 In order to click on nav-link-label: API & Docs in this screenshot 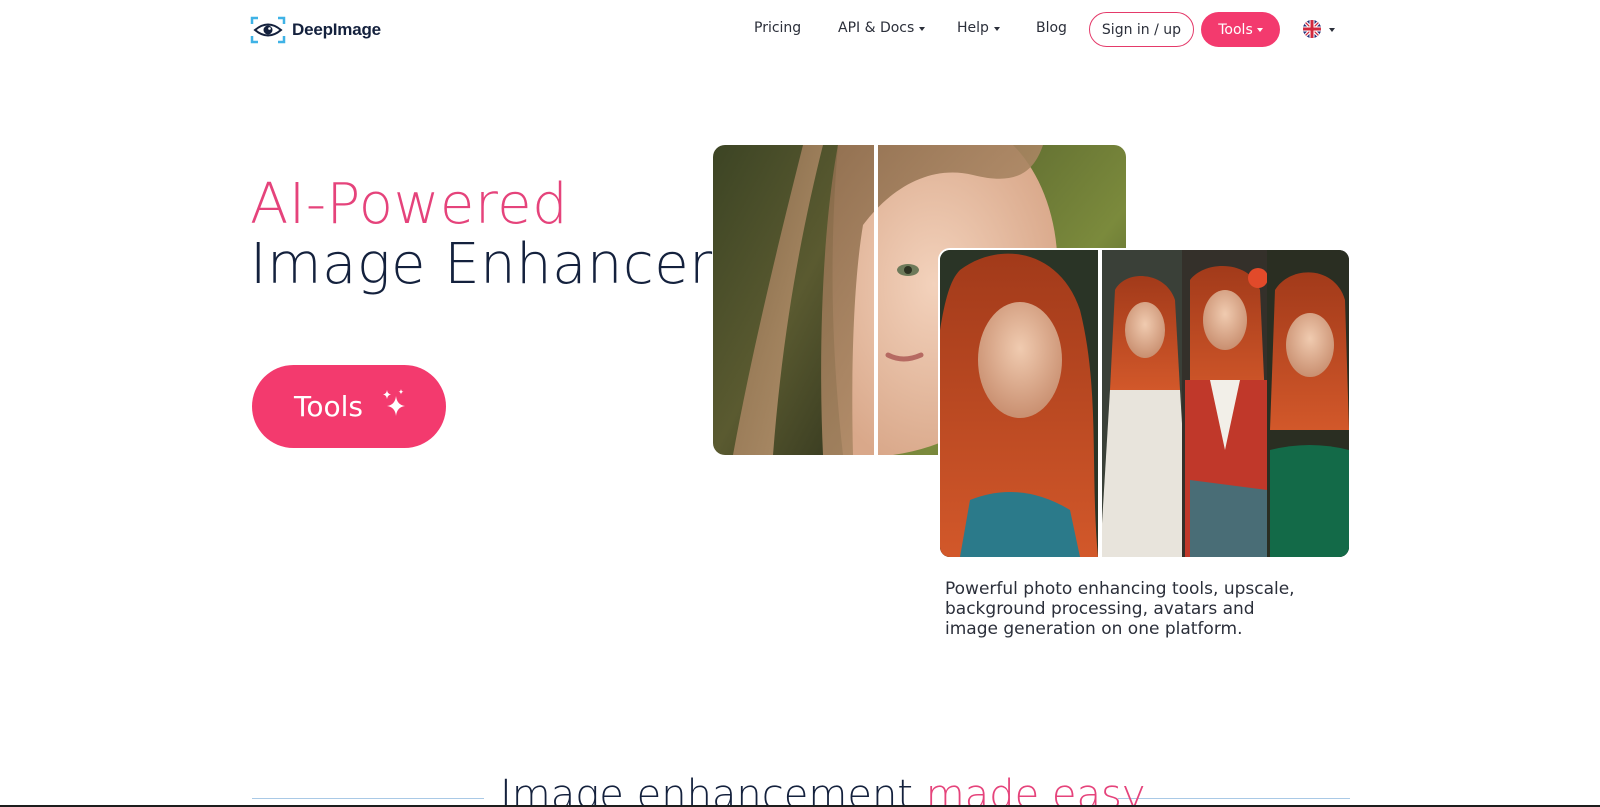, I will do `click(876, 28)`.